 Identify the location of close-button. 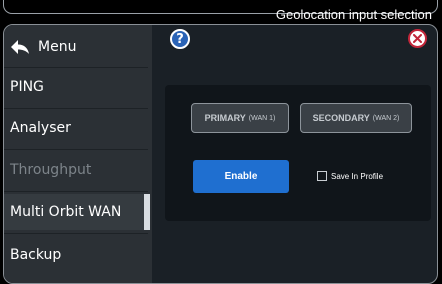
(417, 38).